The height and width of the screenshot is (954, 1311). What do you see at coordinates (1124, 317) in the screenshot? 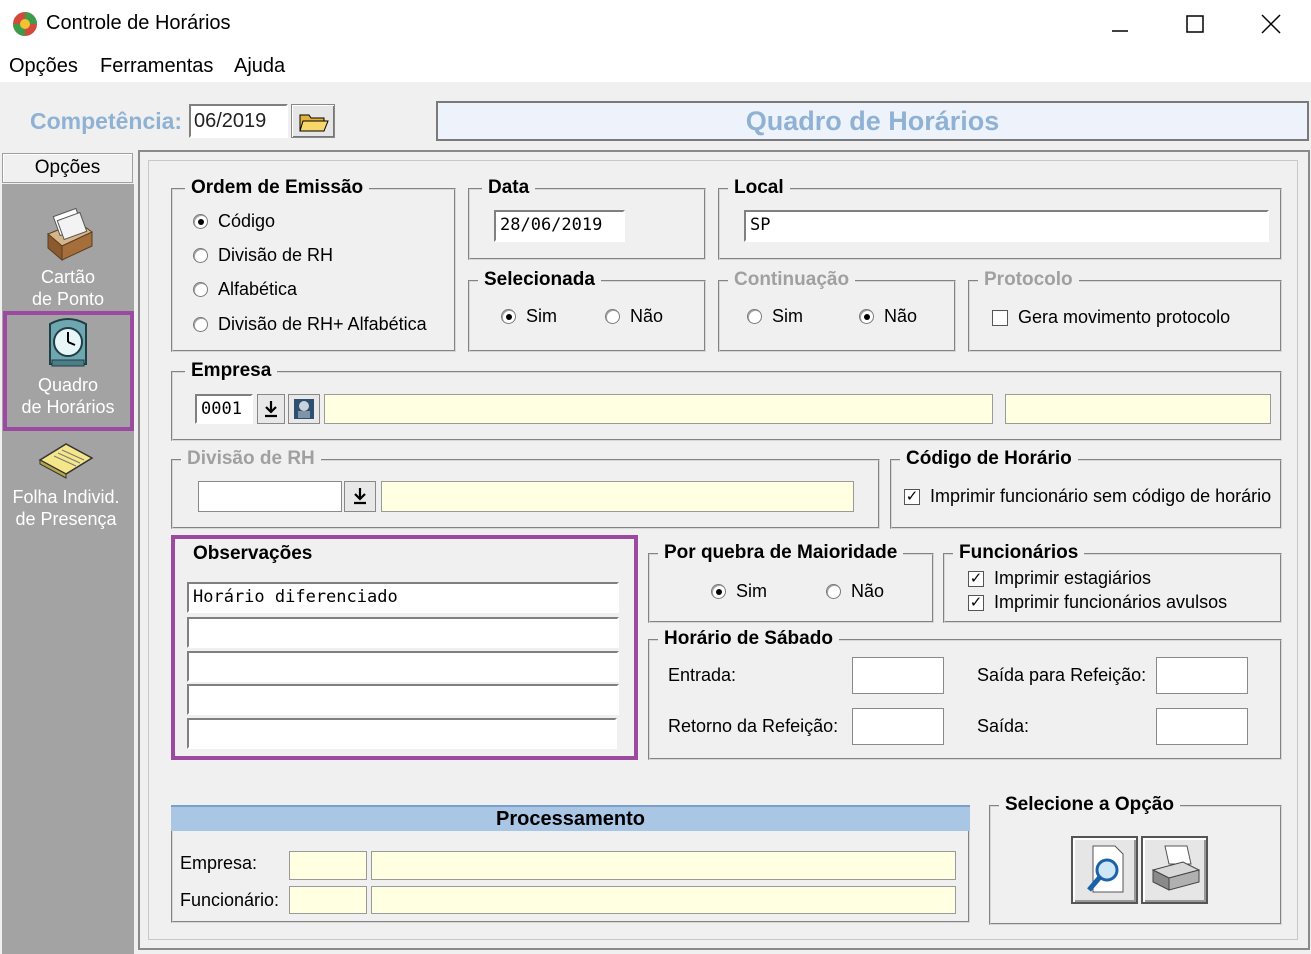
I see `checkbox-label: Gera movimento protocolo` at bounding box center [1124, 317].